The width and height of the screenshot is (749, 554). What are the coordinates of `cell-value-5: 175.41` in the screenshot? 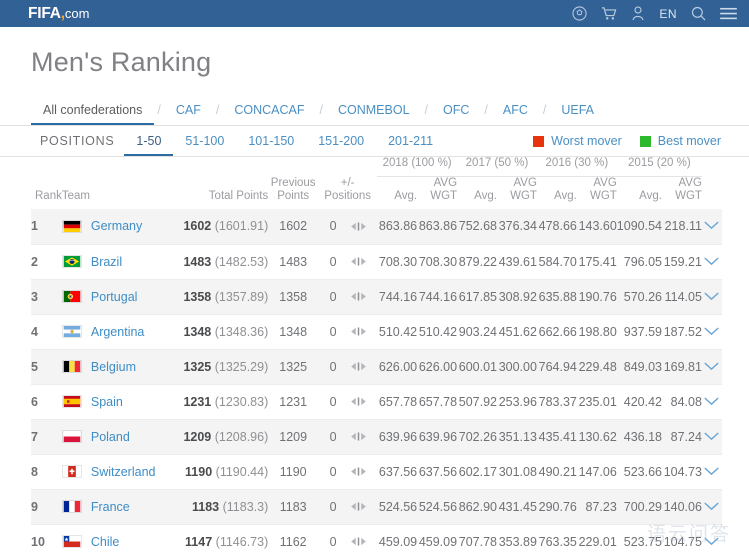 It's located at (596, 262).